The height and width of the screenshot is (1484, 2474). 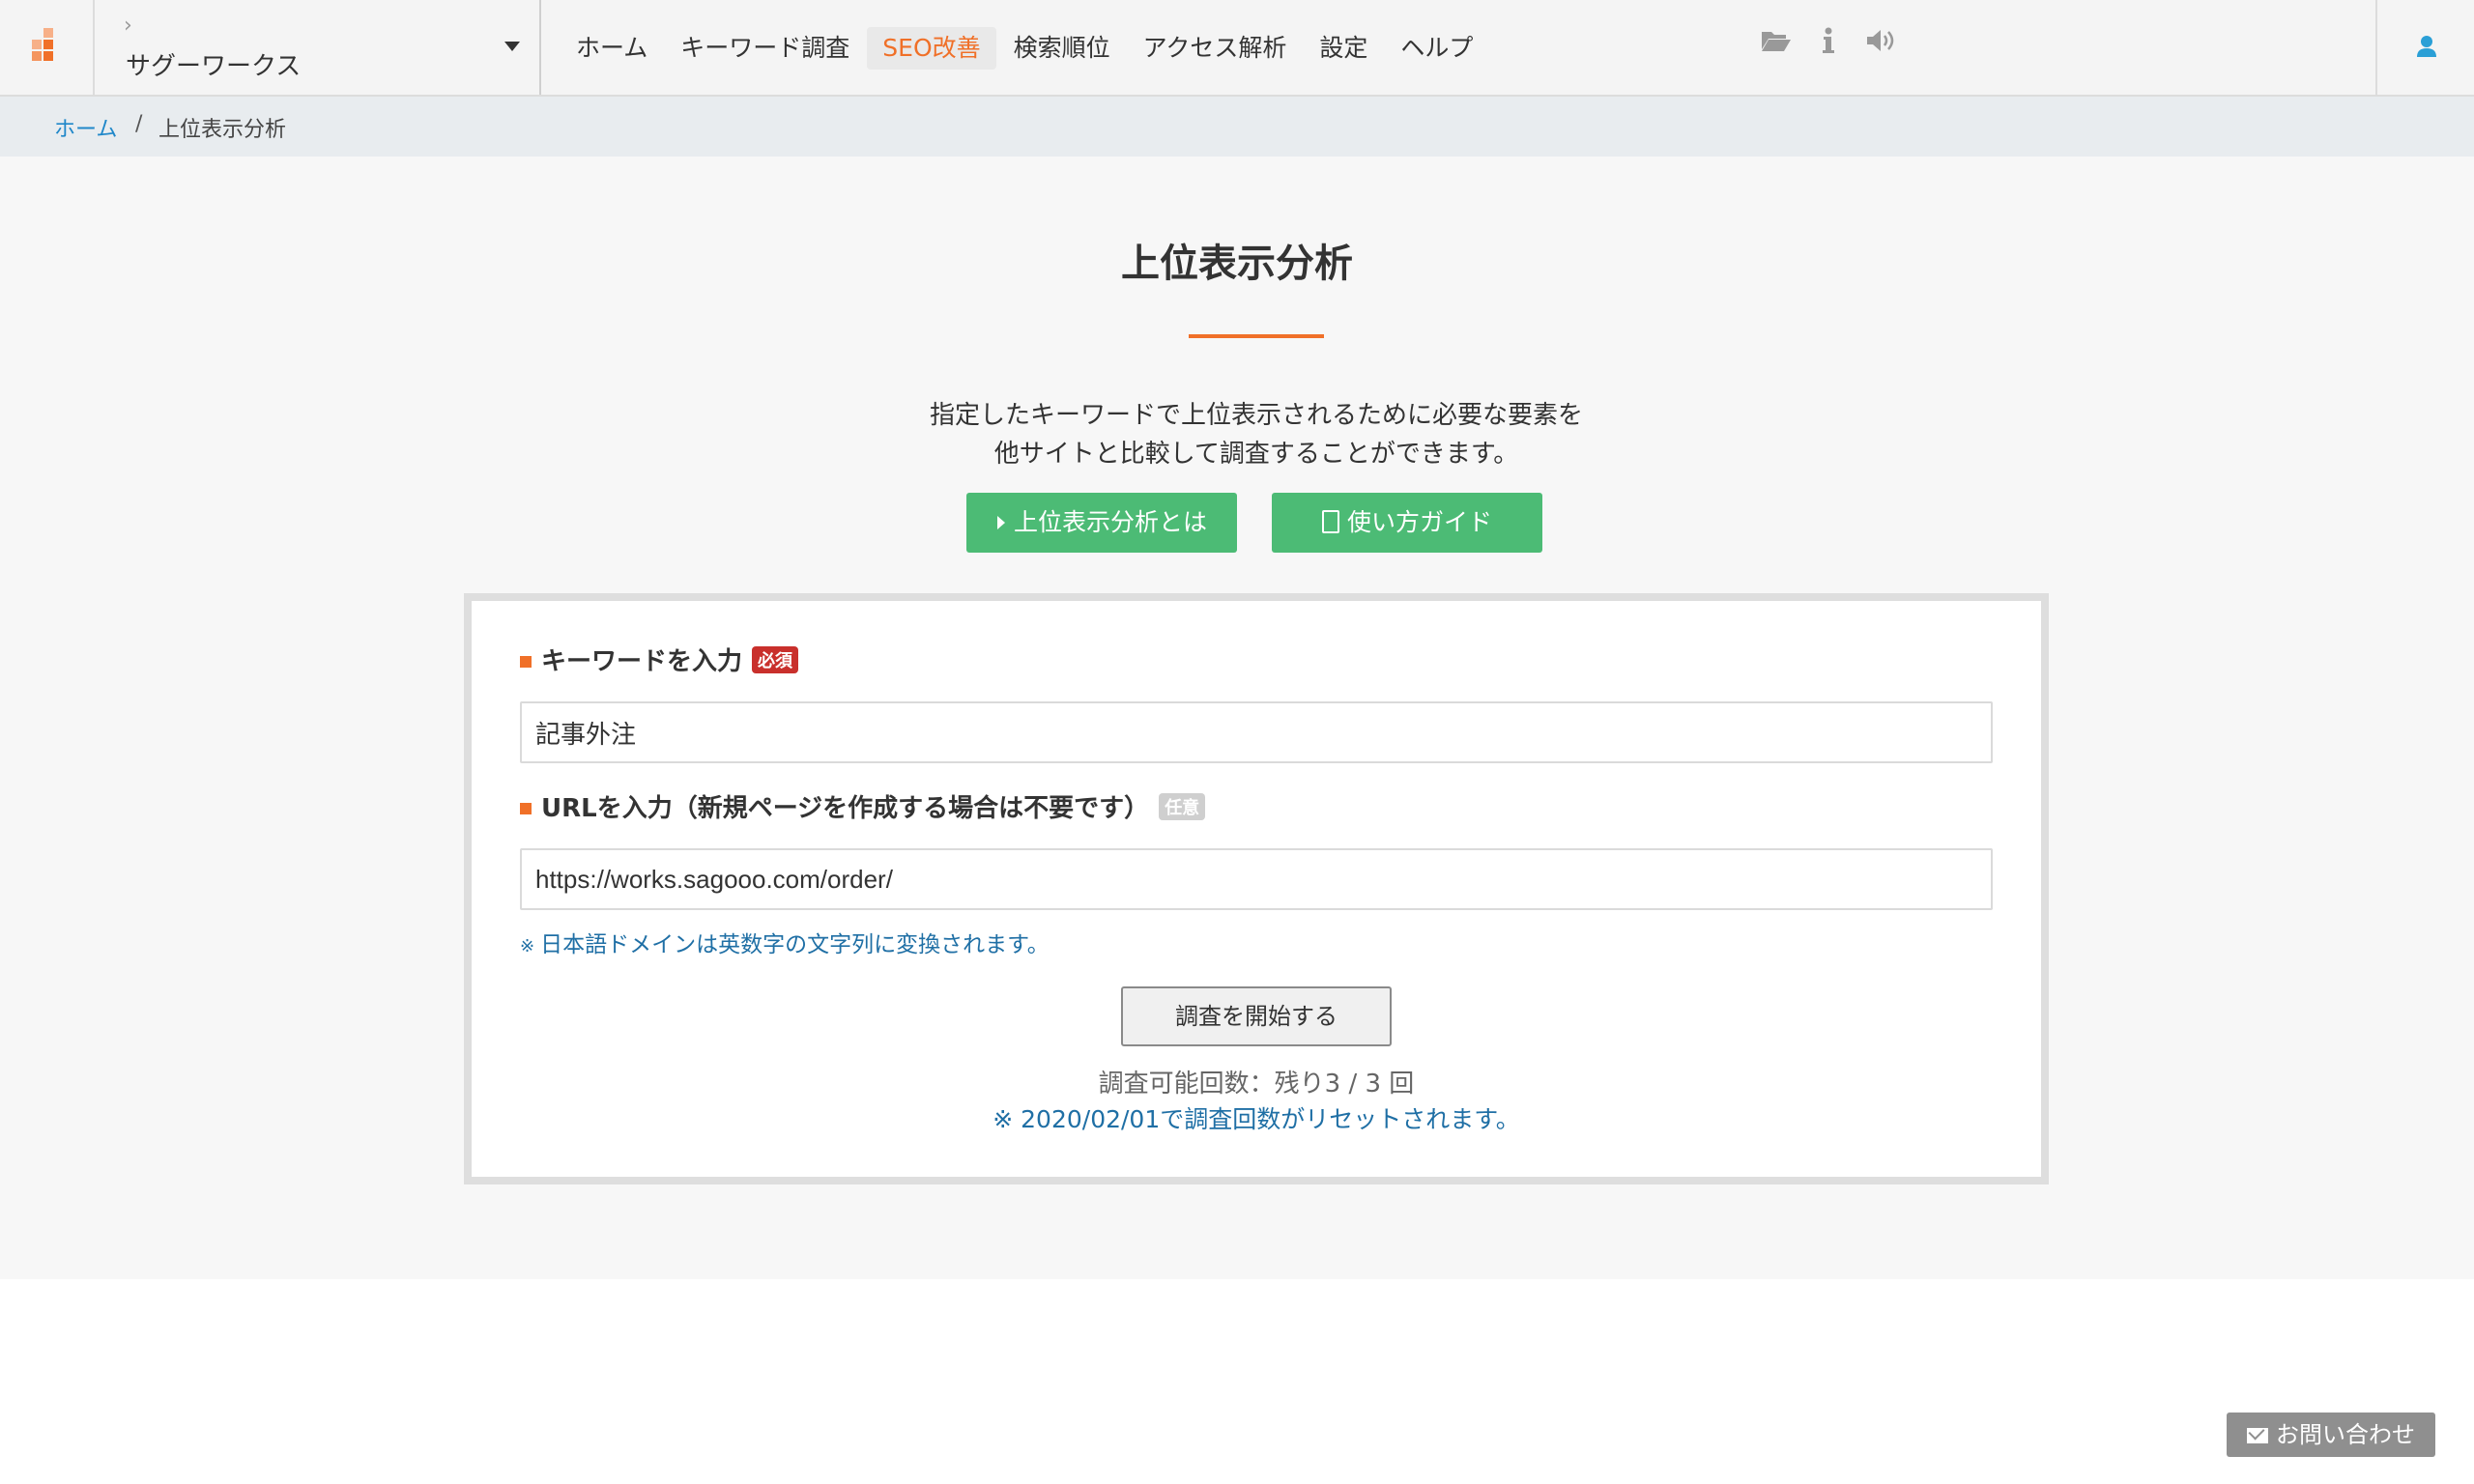 I want to click on nav-settings: 設定, so click(x=1344, y=48).